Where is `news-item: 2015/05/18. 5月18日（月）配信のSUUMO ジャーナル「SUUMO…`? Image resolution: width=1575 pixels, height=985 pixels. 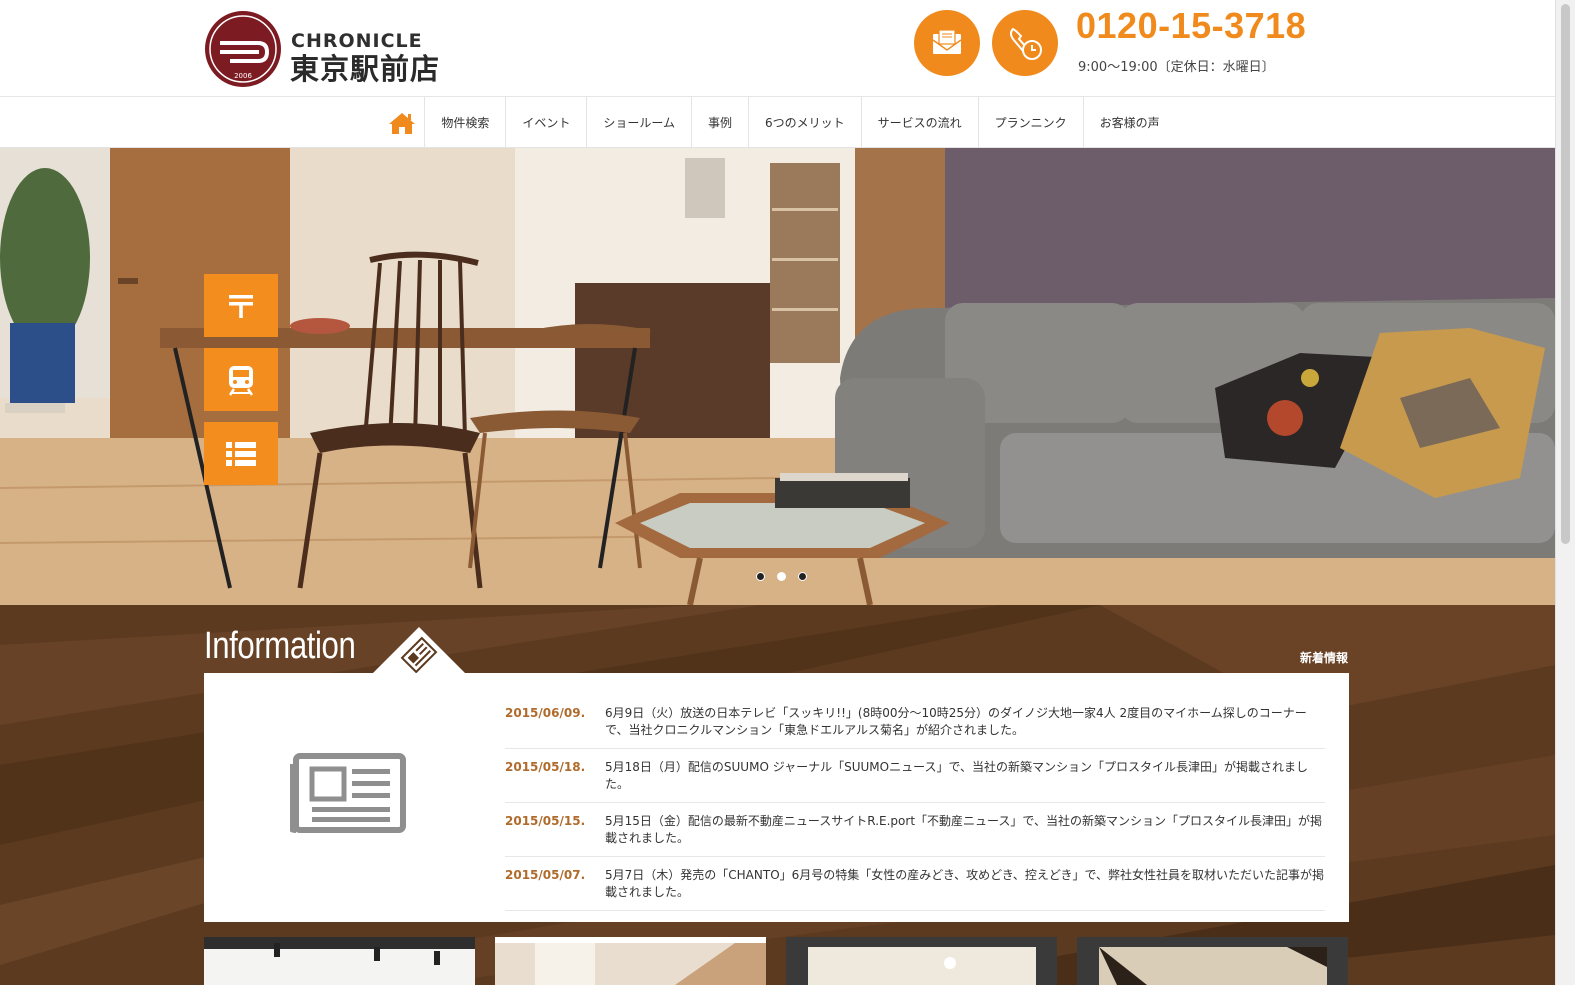
news-item: 2015/05/18. 5月18日（月）配信のSUUMO ジャーナル「SUUMO… is located at coordinates (915, 776).